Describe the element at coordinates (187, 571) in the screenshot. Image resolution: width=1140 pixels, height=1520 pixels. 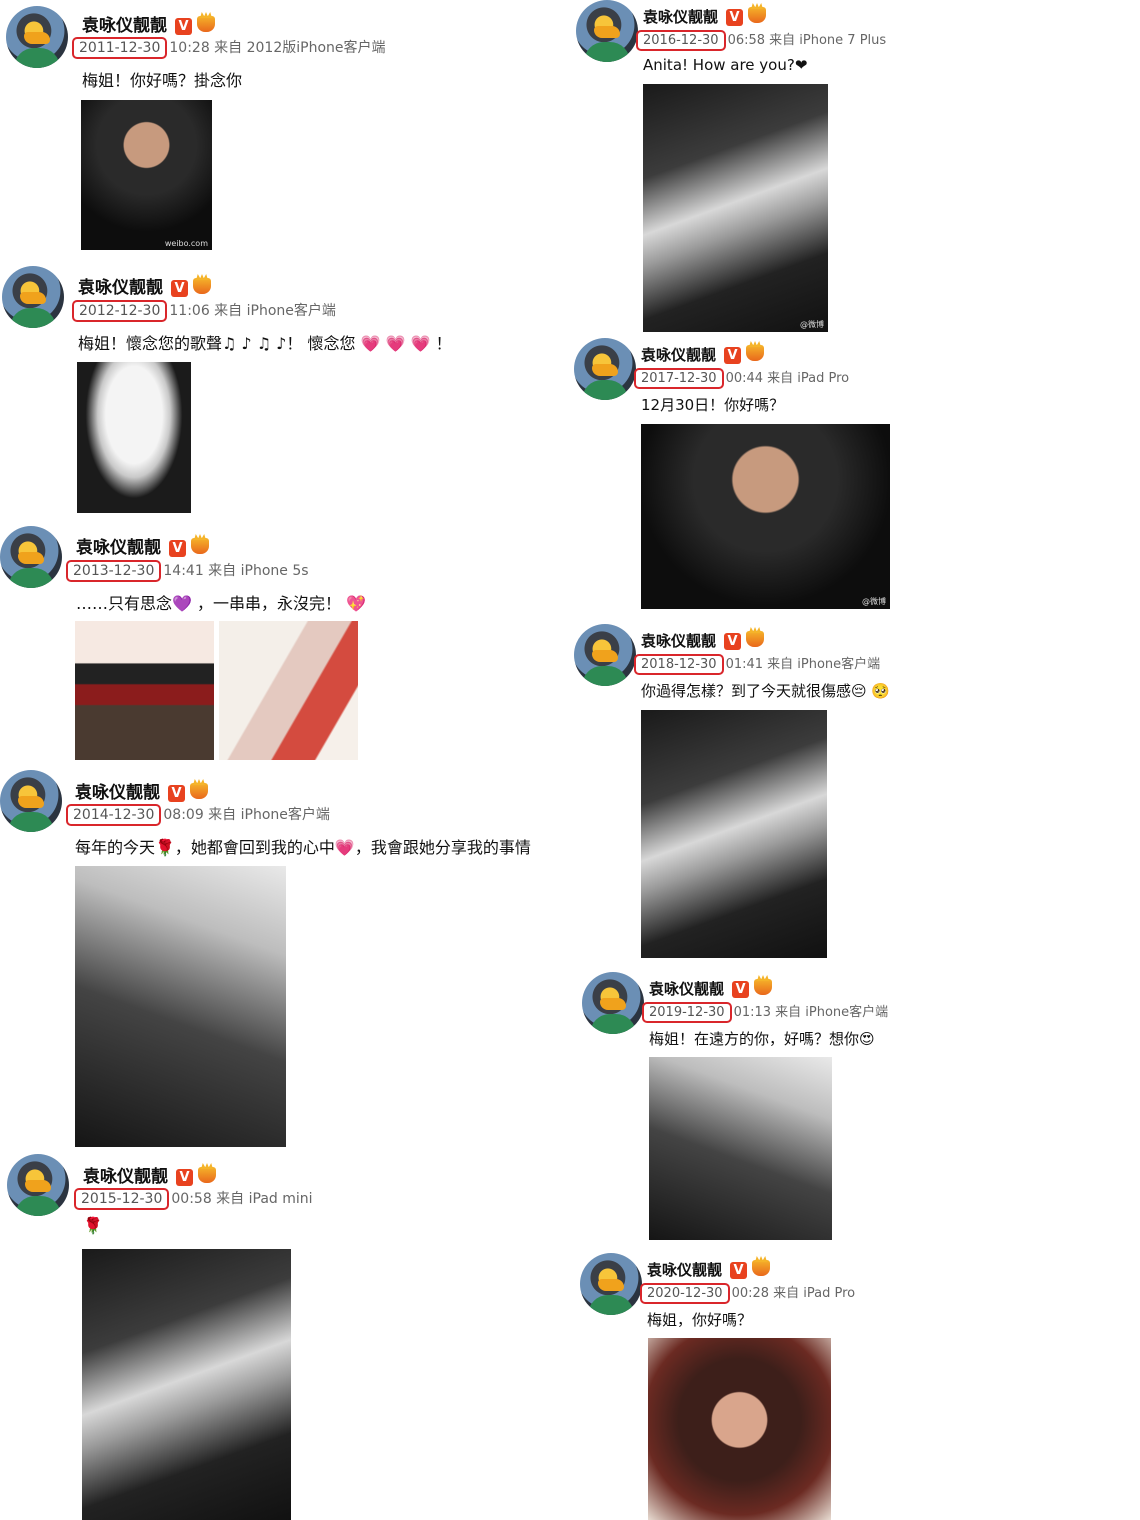
I see `post-meta: 2013-12-30 14:41 来自 iPhone 5s` at that location.